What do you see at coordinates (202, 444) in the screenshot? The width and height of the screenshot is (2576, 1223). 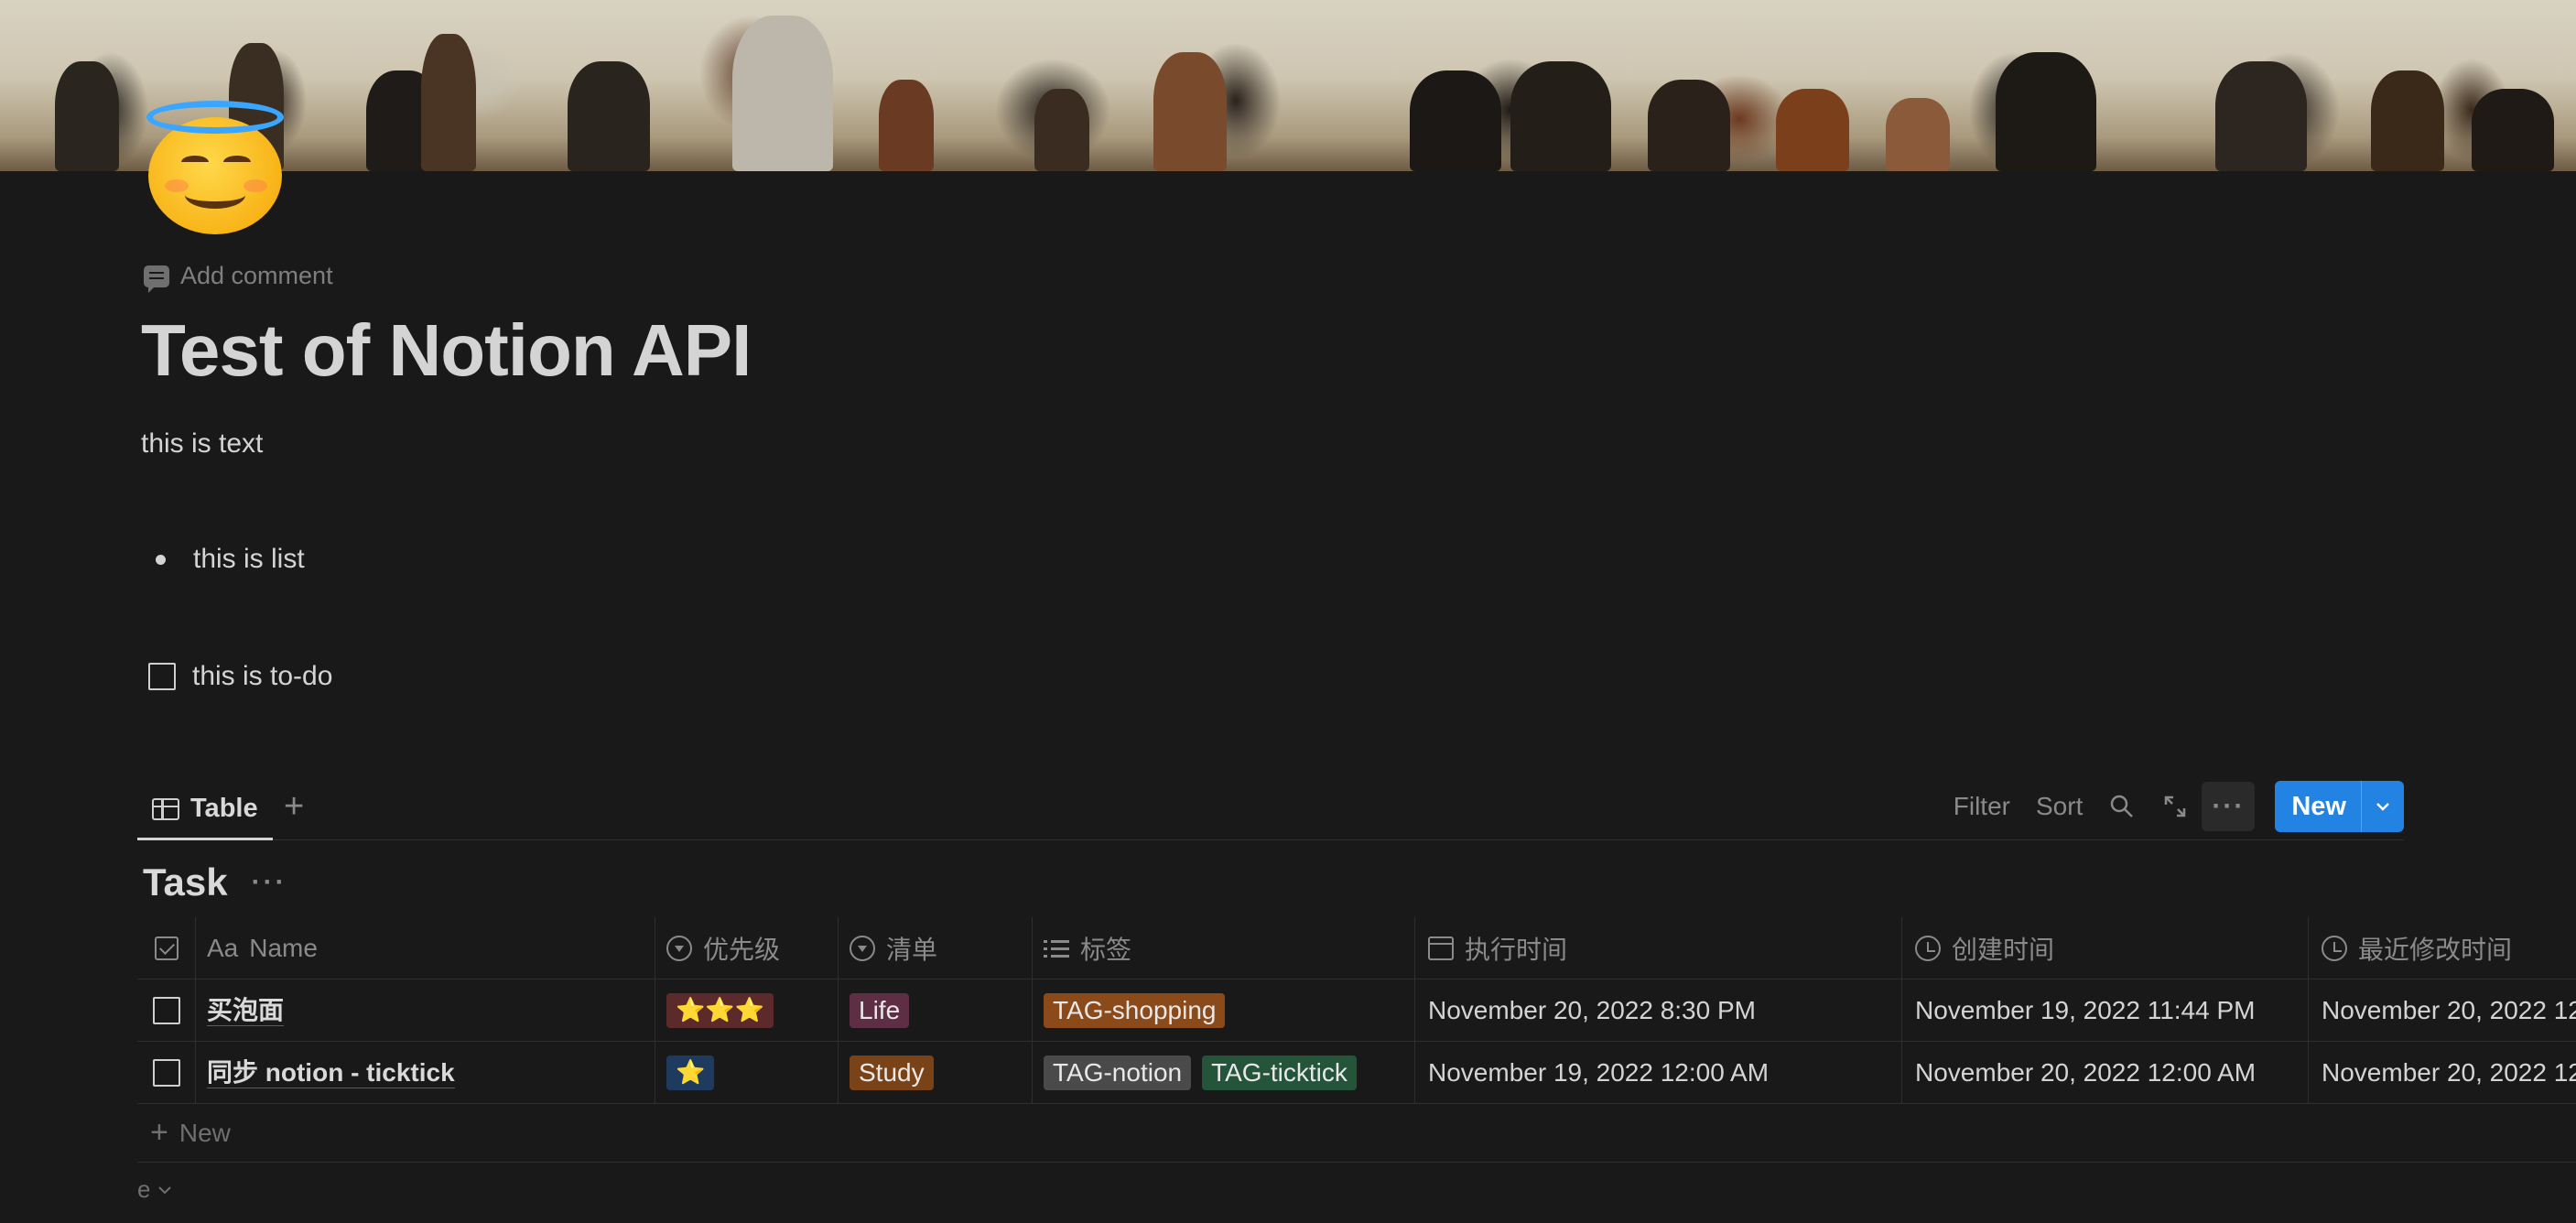 I see `text-block: this is text` at bounding box center [202, 444].